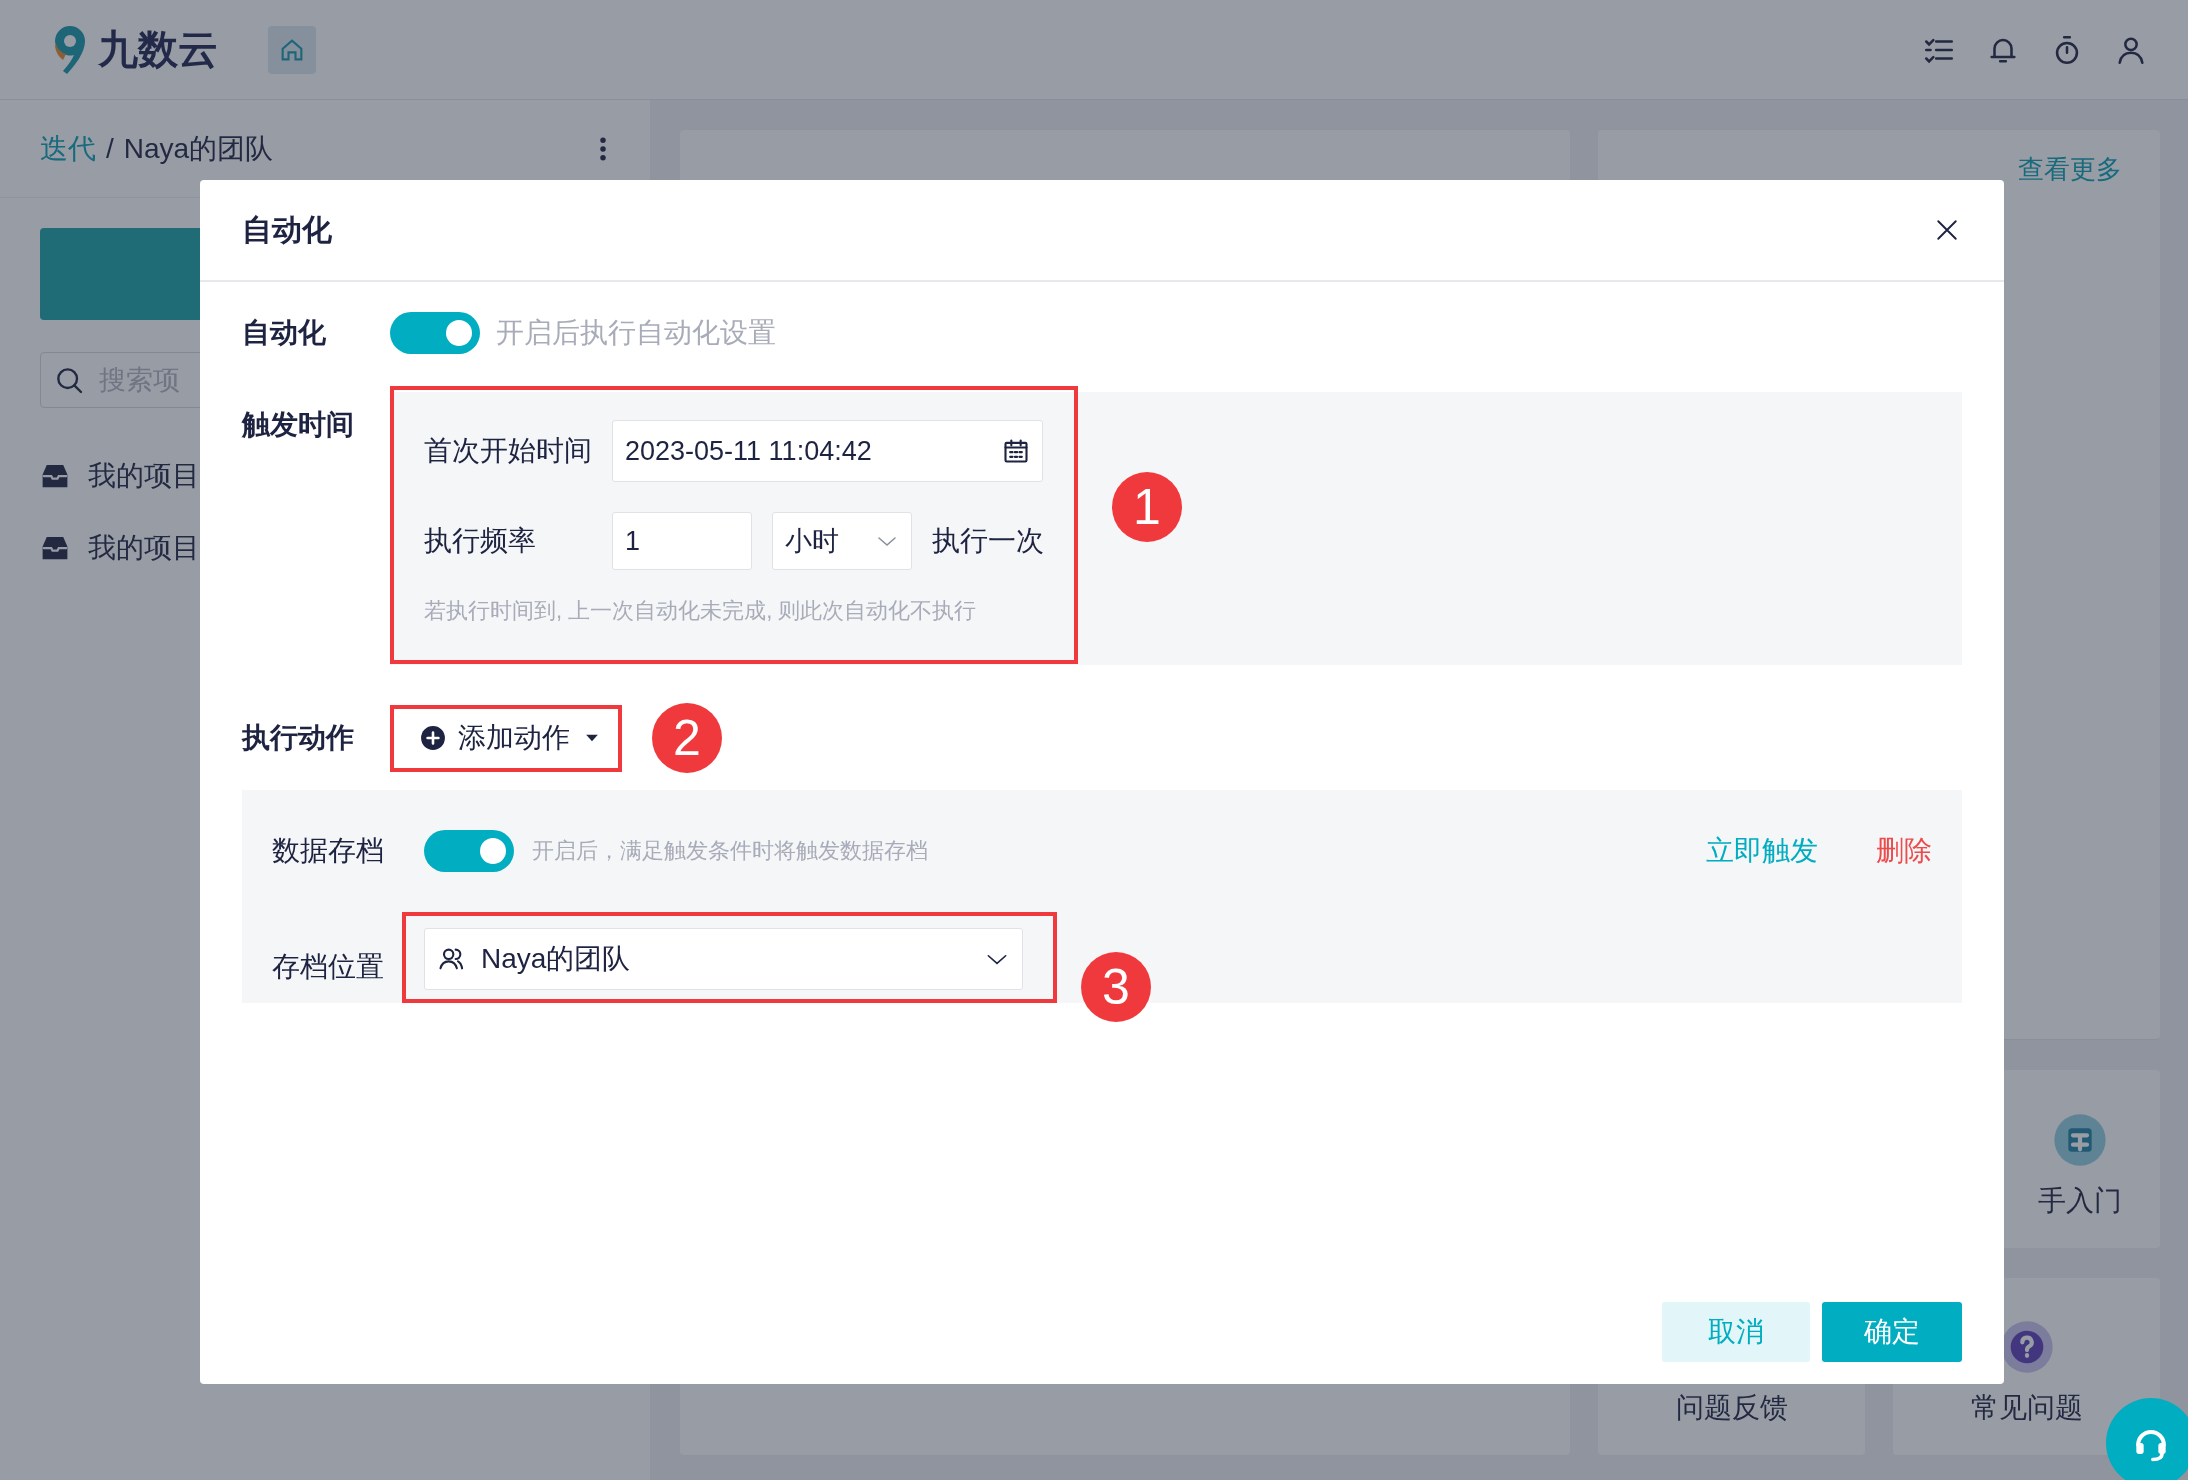 The image size is (2188, 1480). Describe the element at coordinates (812, 541) in the screenshot. I see `dropdown-value: 小时` at that location.